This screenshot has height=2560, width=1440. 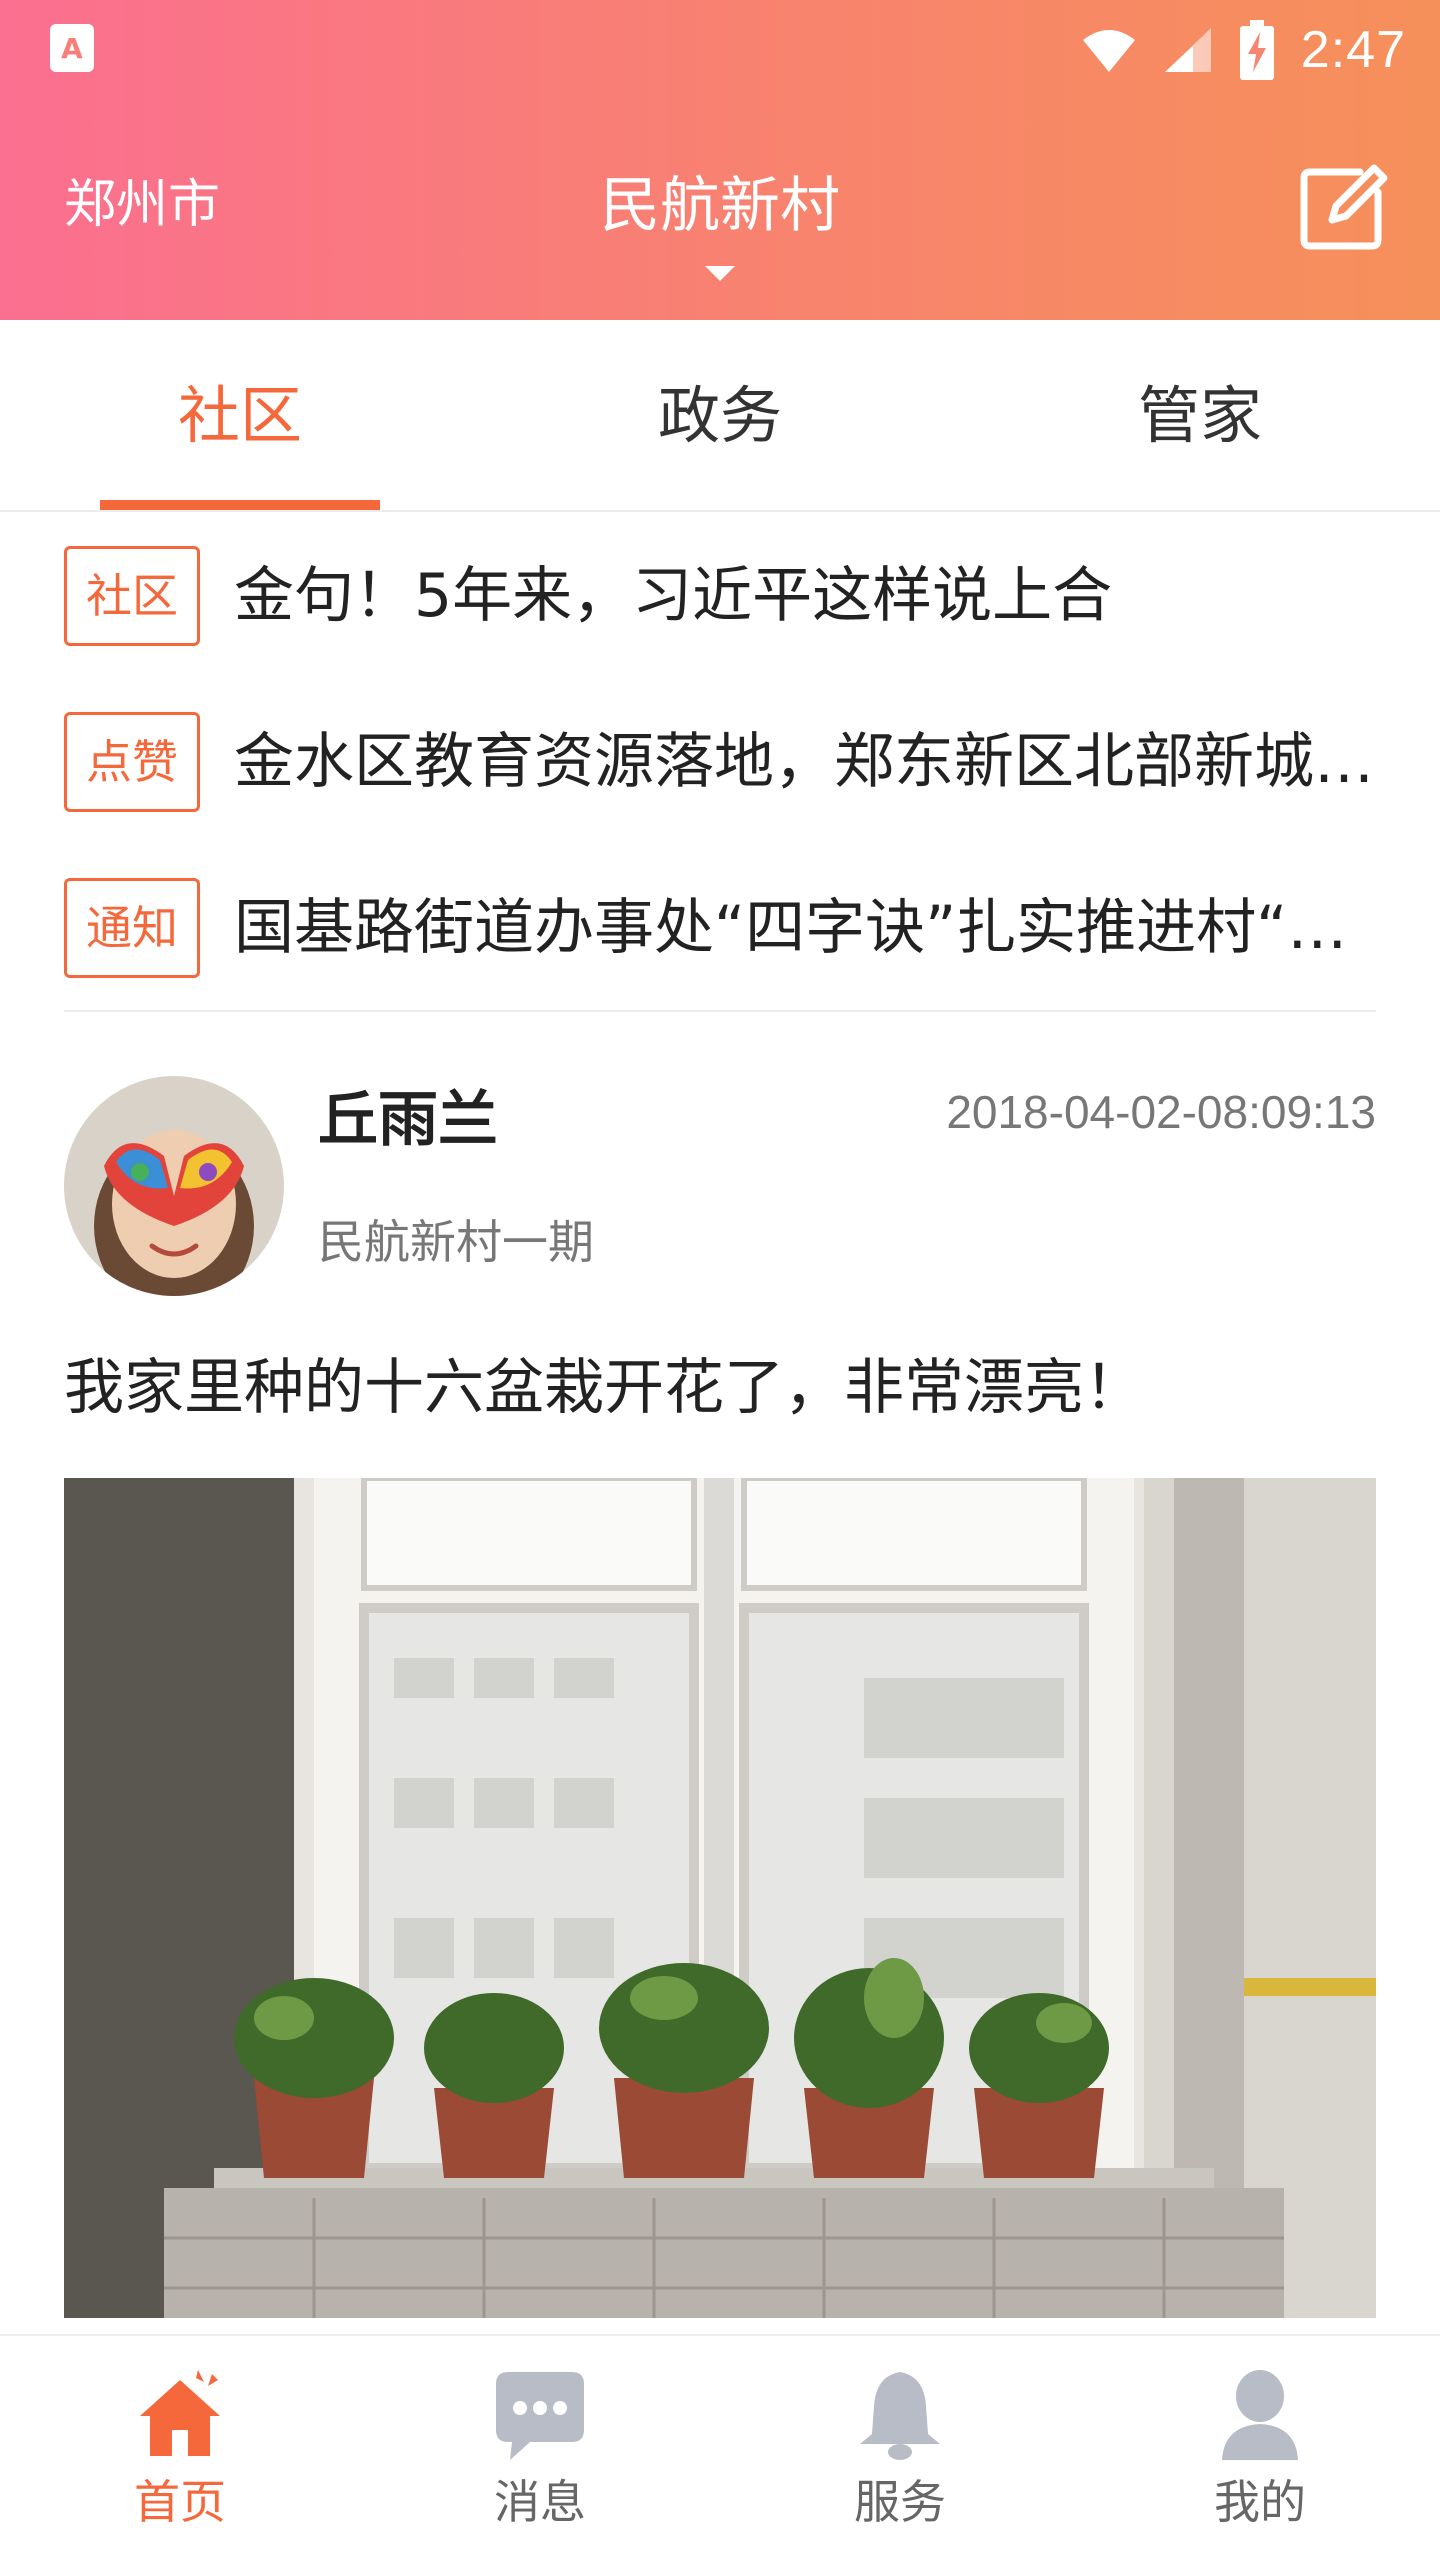 What do you see at coordinates (1260, 2502) in the screenshot?
I see `nav-label: 我的` at bounding box center [1260, 2502].